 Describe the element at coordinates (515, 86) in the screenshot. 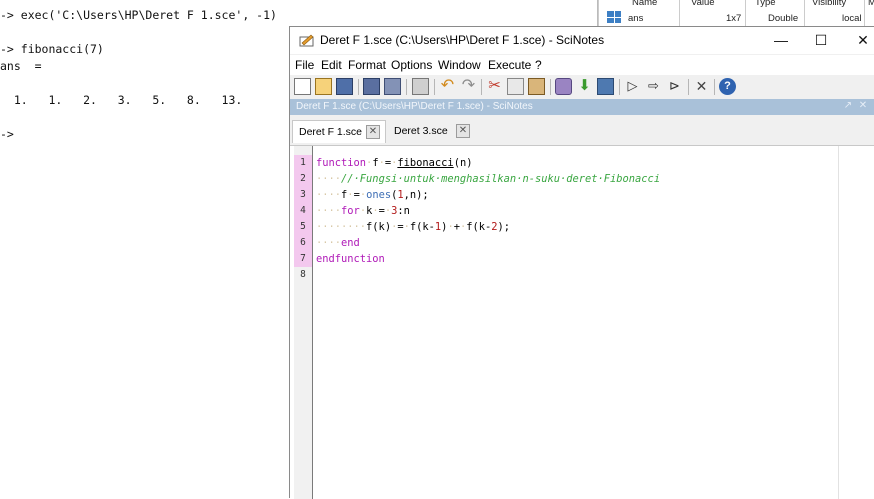

I see `copy-icon` at that location.